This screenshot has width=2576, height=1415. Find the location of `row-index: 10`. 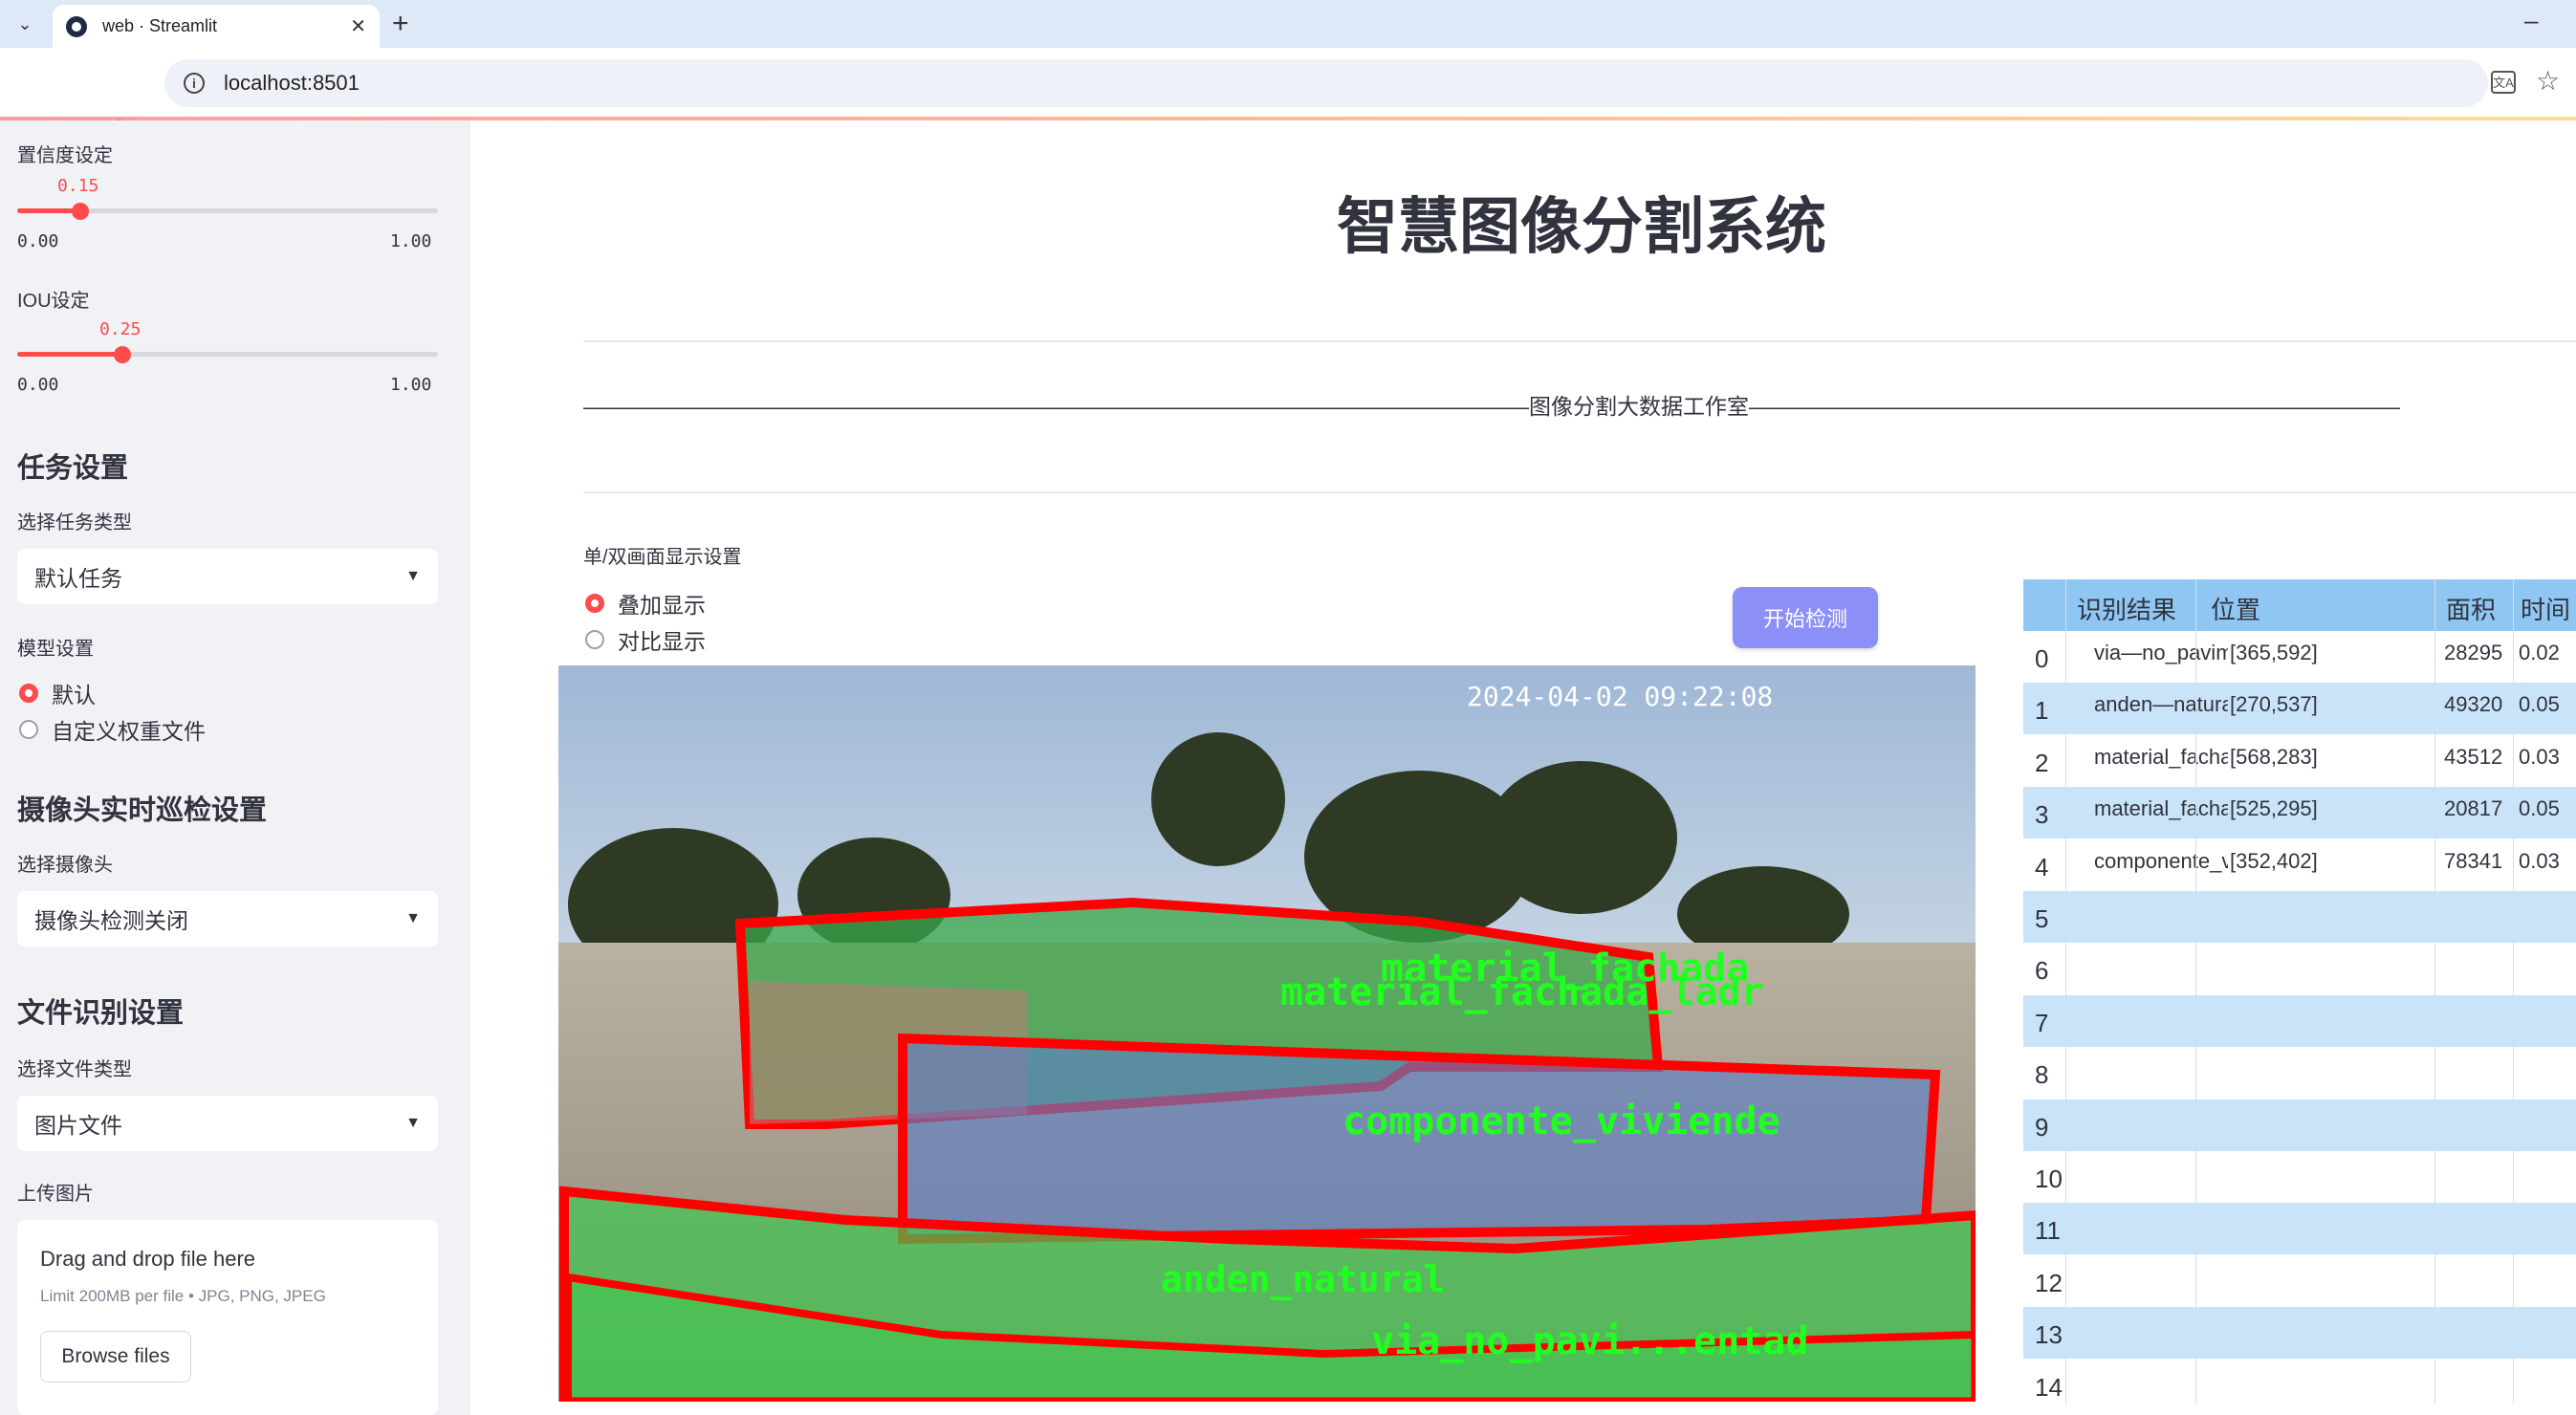

row-index: 10 is located at coordinates (2049, 1179).